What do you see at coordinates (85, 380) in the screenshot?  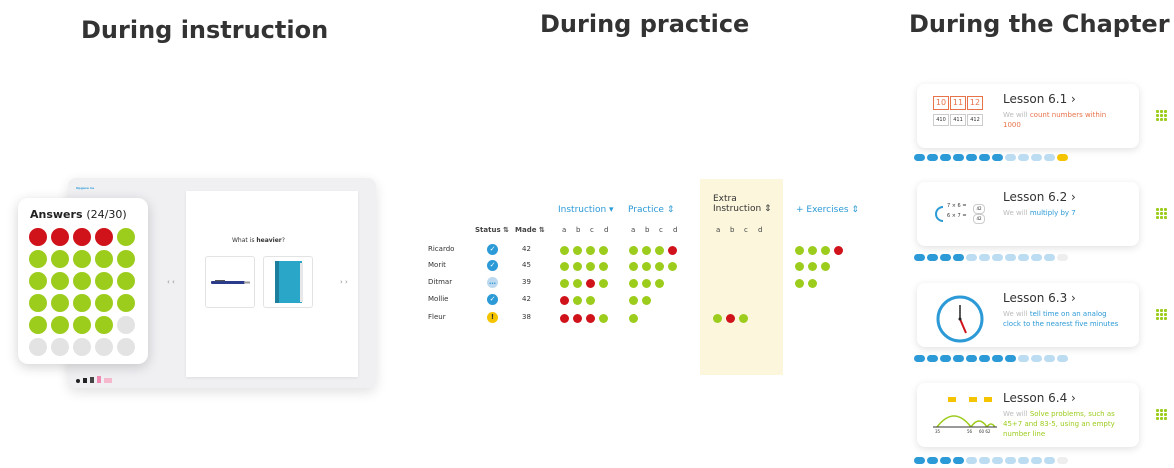 I see `tool-pen-icon` at bounding box center [85, 380].